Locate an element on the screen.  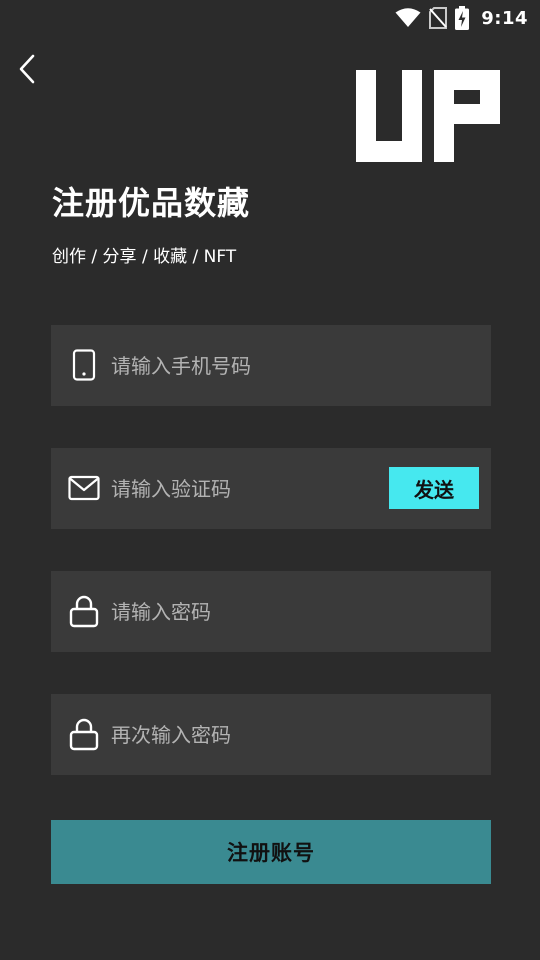
battery-charging-icon is located at coordinates (462, 18).